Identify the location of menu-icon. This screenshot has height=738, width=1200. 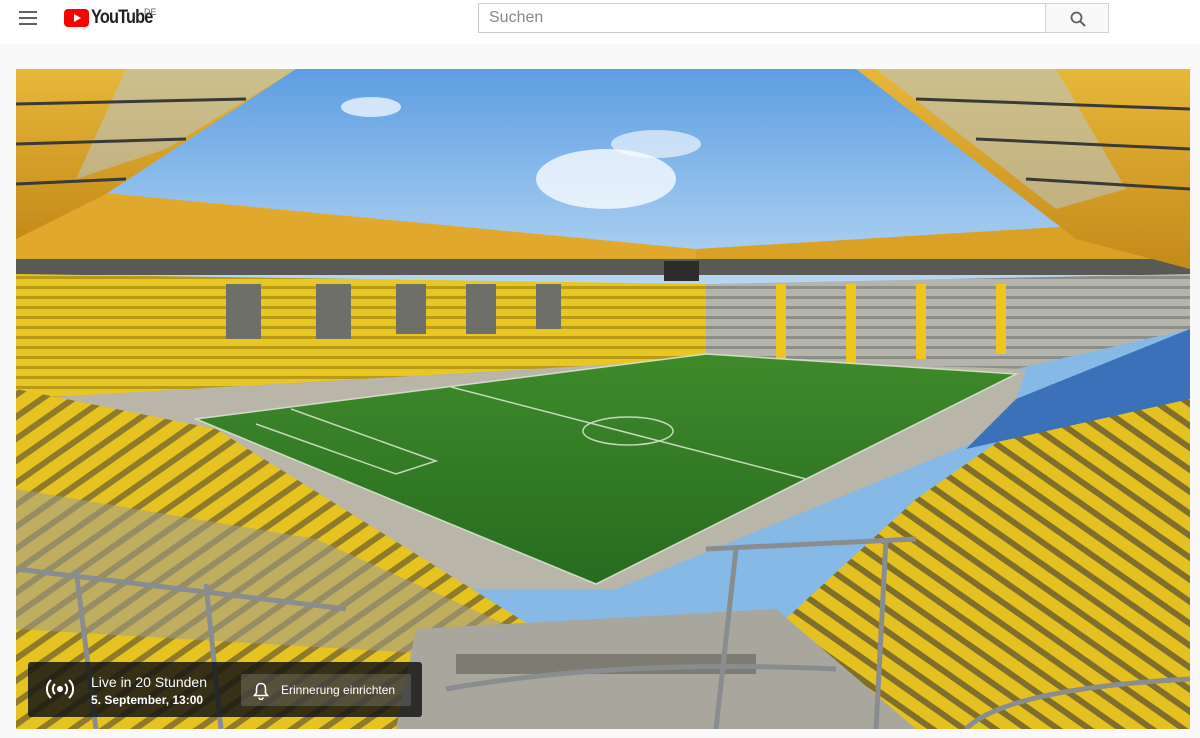
(28, 18).